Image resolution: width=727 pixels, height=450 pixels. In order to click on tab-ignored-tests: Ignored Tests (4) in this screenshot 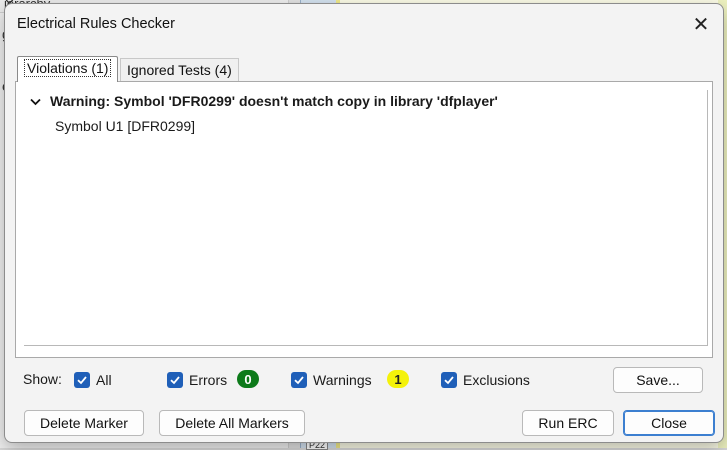, I will do `click(179, 69)`.